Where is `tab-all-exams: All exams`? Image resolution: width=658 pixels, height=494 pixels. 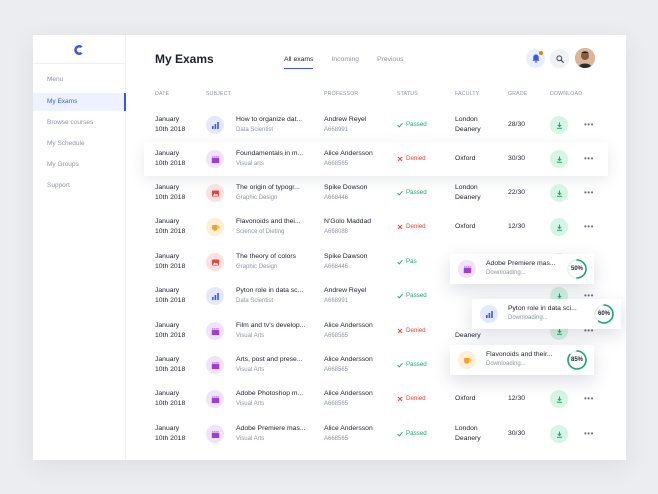
tab-all-exams: All exams is located at coordinates (299, 62).